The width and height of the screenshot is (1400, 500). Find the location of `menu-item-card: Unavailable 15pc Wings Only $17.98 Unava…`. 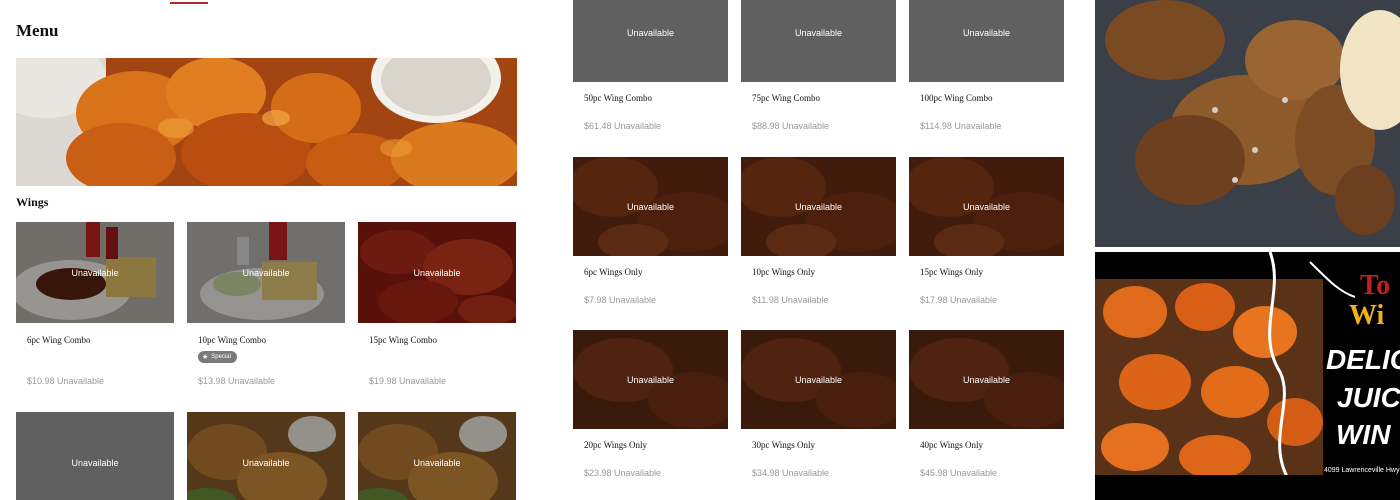

menu-item-card: Unavailable 15pc Wings Only $17.98 Unava… is located at coordinates (986, 231).